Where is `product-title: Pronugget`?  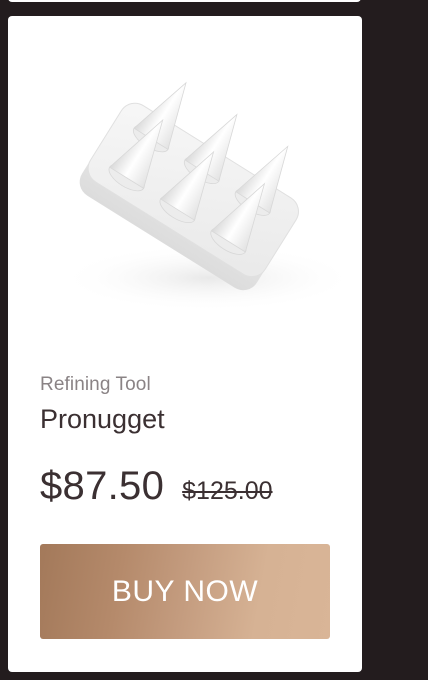 product-title: Pronugget is located at coordinates (102, 419).